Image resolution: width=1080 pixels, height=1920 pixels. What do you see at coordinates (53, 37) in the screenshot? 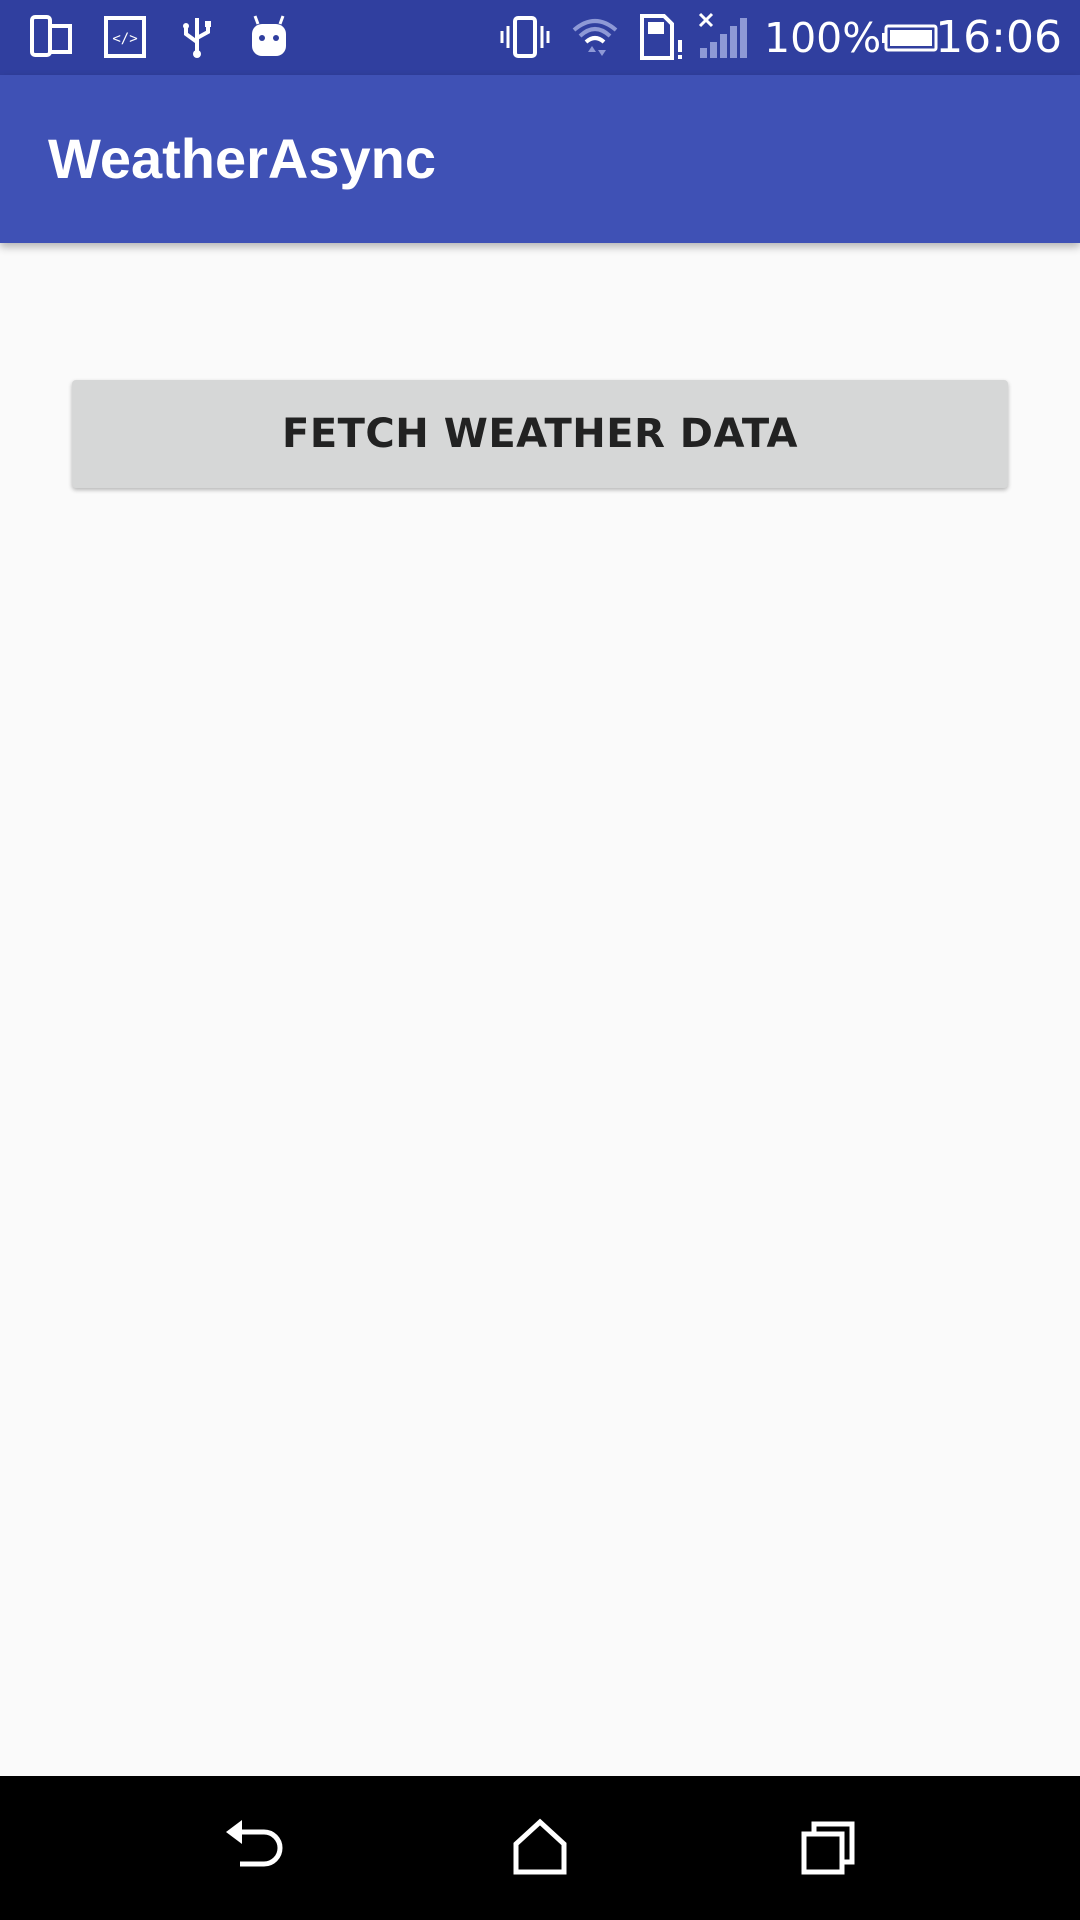
I see `device-mirror-icon` at bounding box center [53, 37].